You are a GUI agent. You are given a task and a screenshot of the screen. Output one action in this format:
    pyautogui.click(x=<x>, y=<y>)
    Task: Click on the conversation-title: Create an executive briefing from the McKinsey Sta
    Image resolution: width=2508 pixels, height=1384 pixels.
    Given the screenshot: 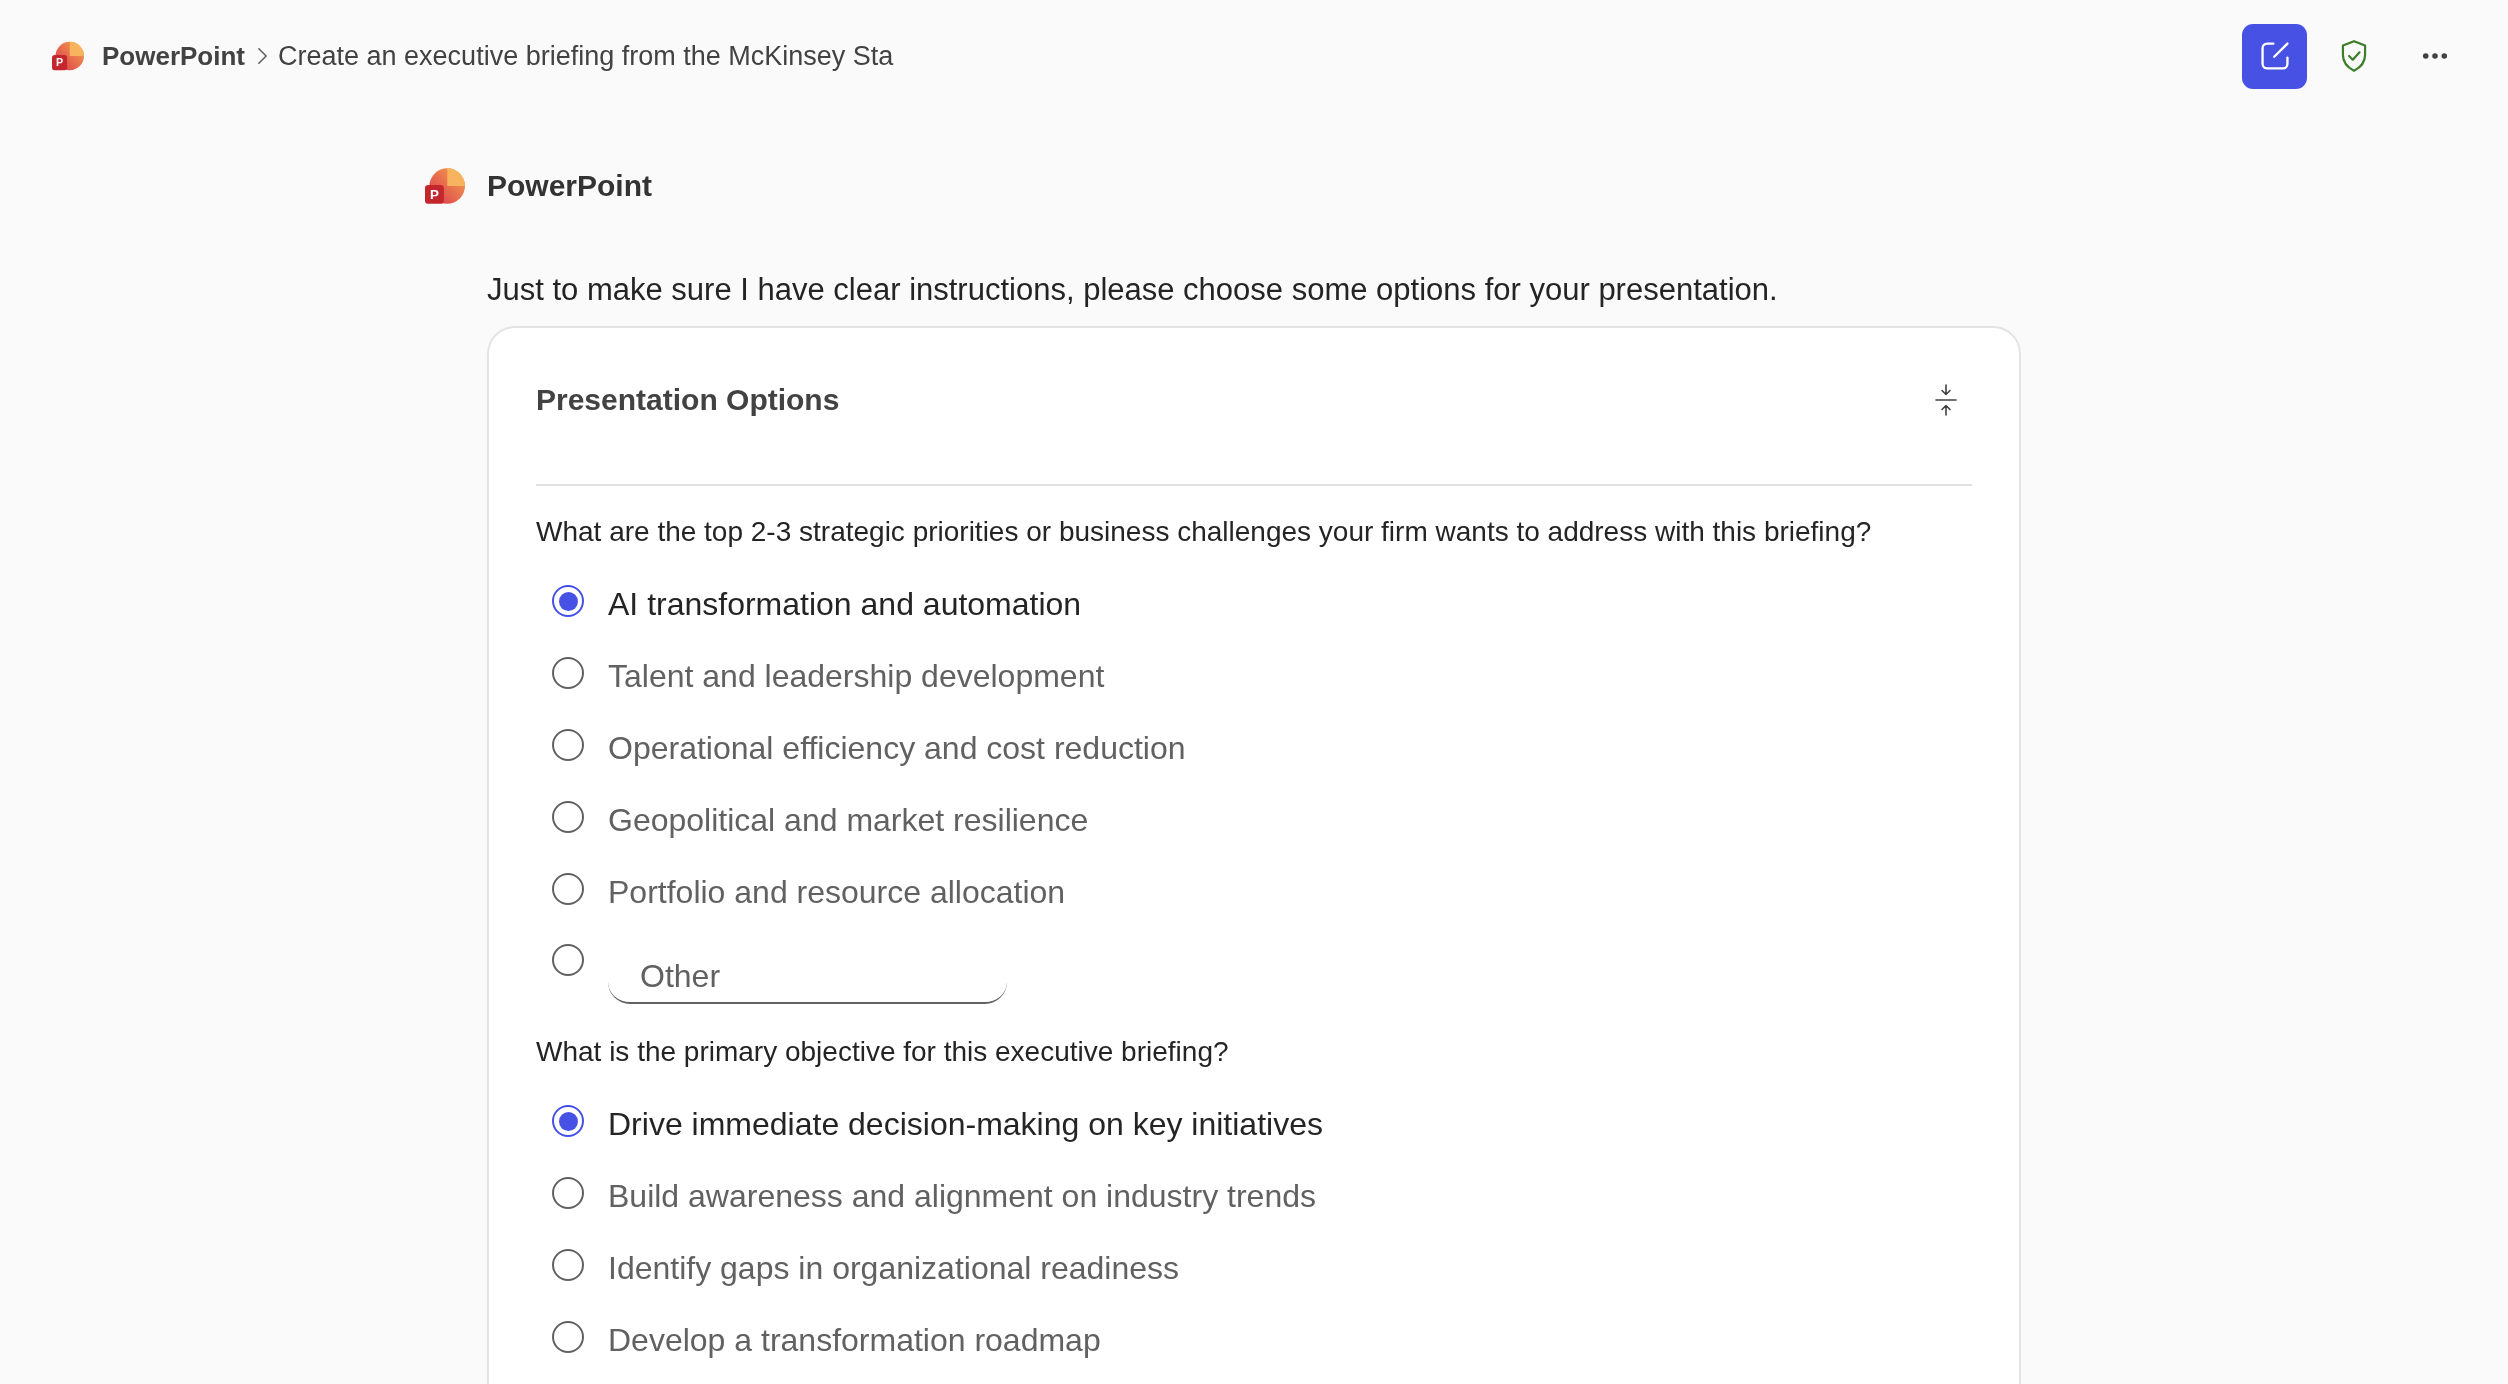 What is the action you would take?
    pyautogui.click(x=586, y=56)
    